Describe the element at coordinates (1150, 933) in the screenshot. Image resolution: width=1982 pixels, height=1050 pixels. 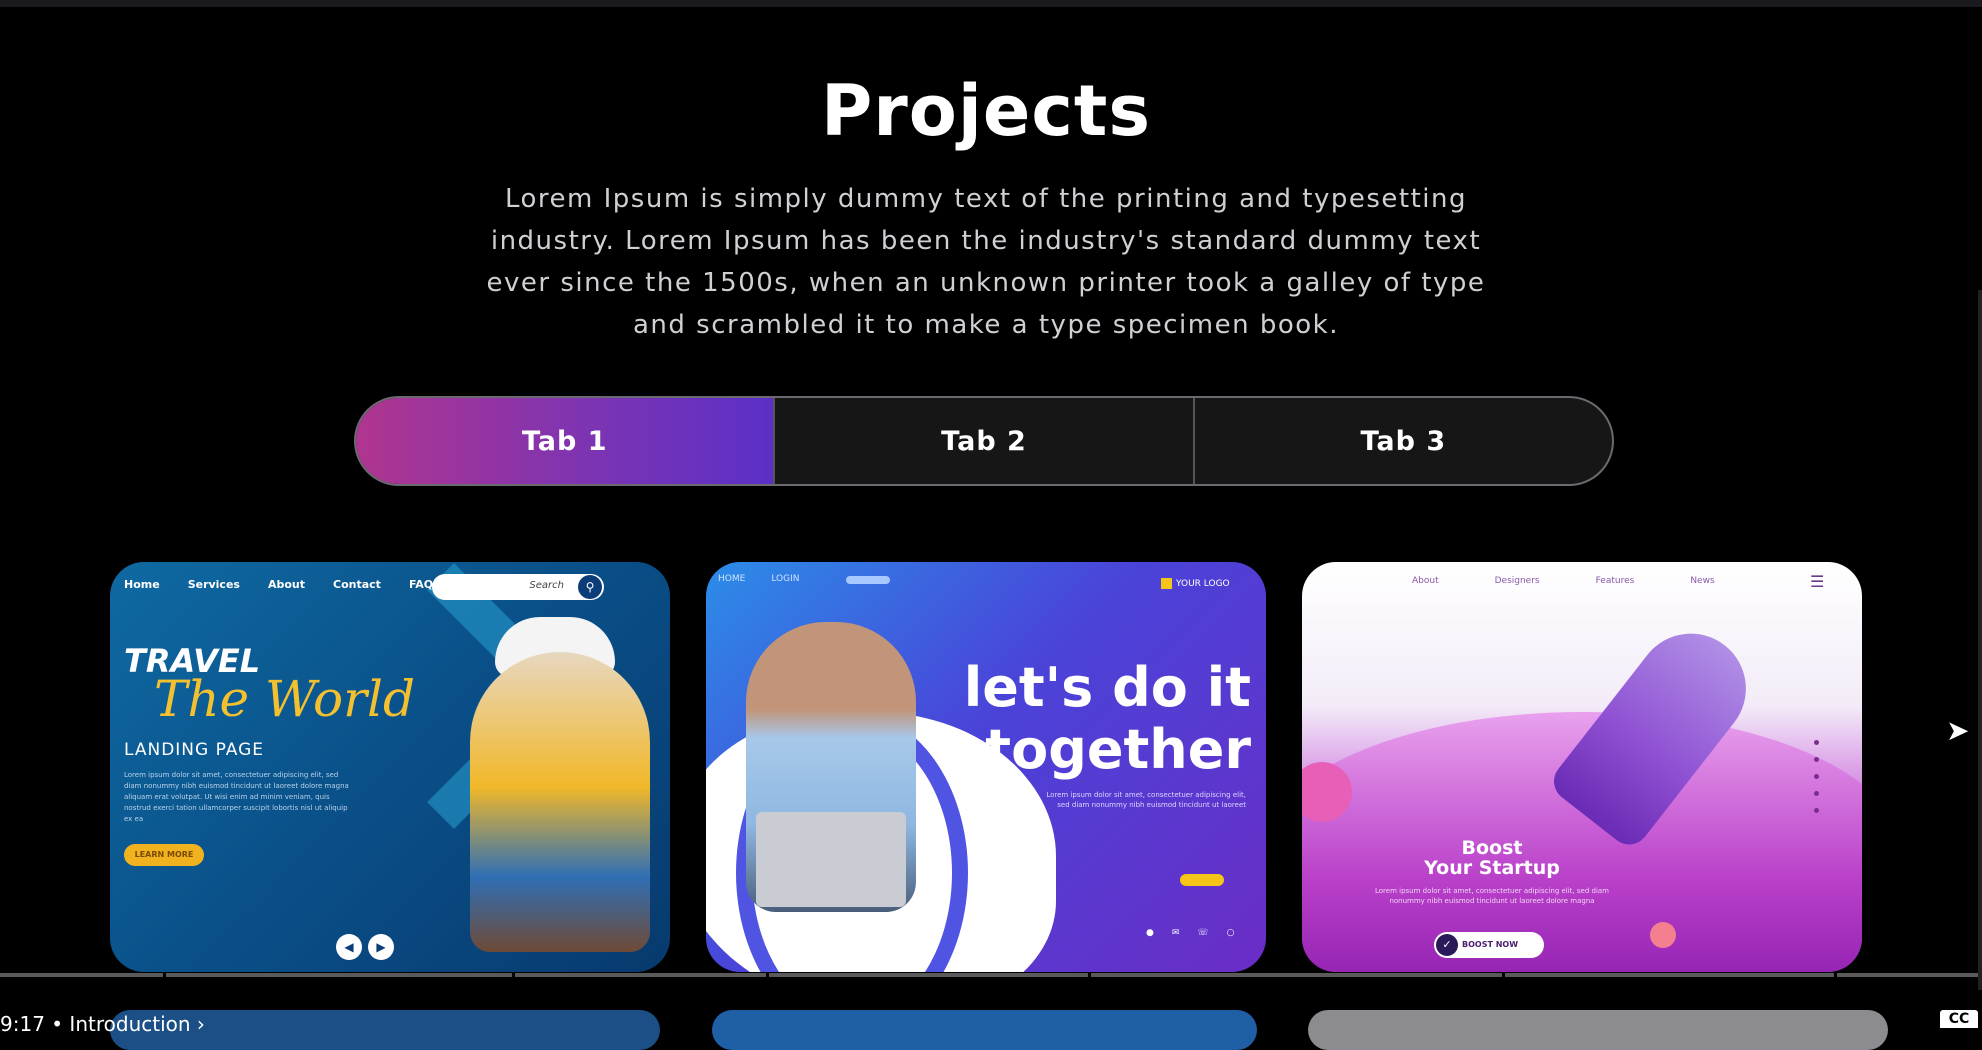
I see `location-icon: ●` at that location.